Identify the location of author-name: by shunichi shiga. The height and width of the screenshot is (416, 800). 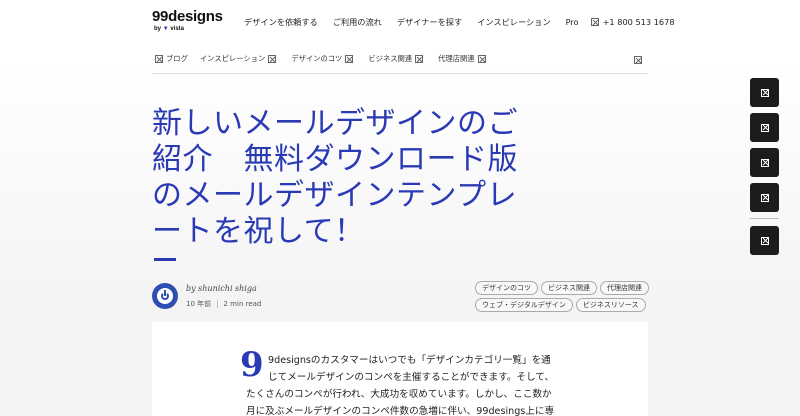
(223, 288).